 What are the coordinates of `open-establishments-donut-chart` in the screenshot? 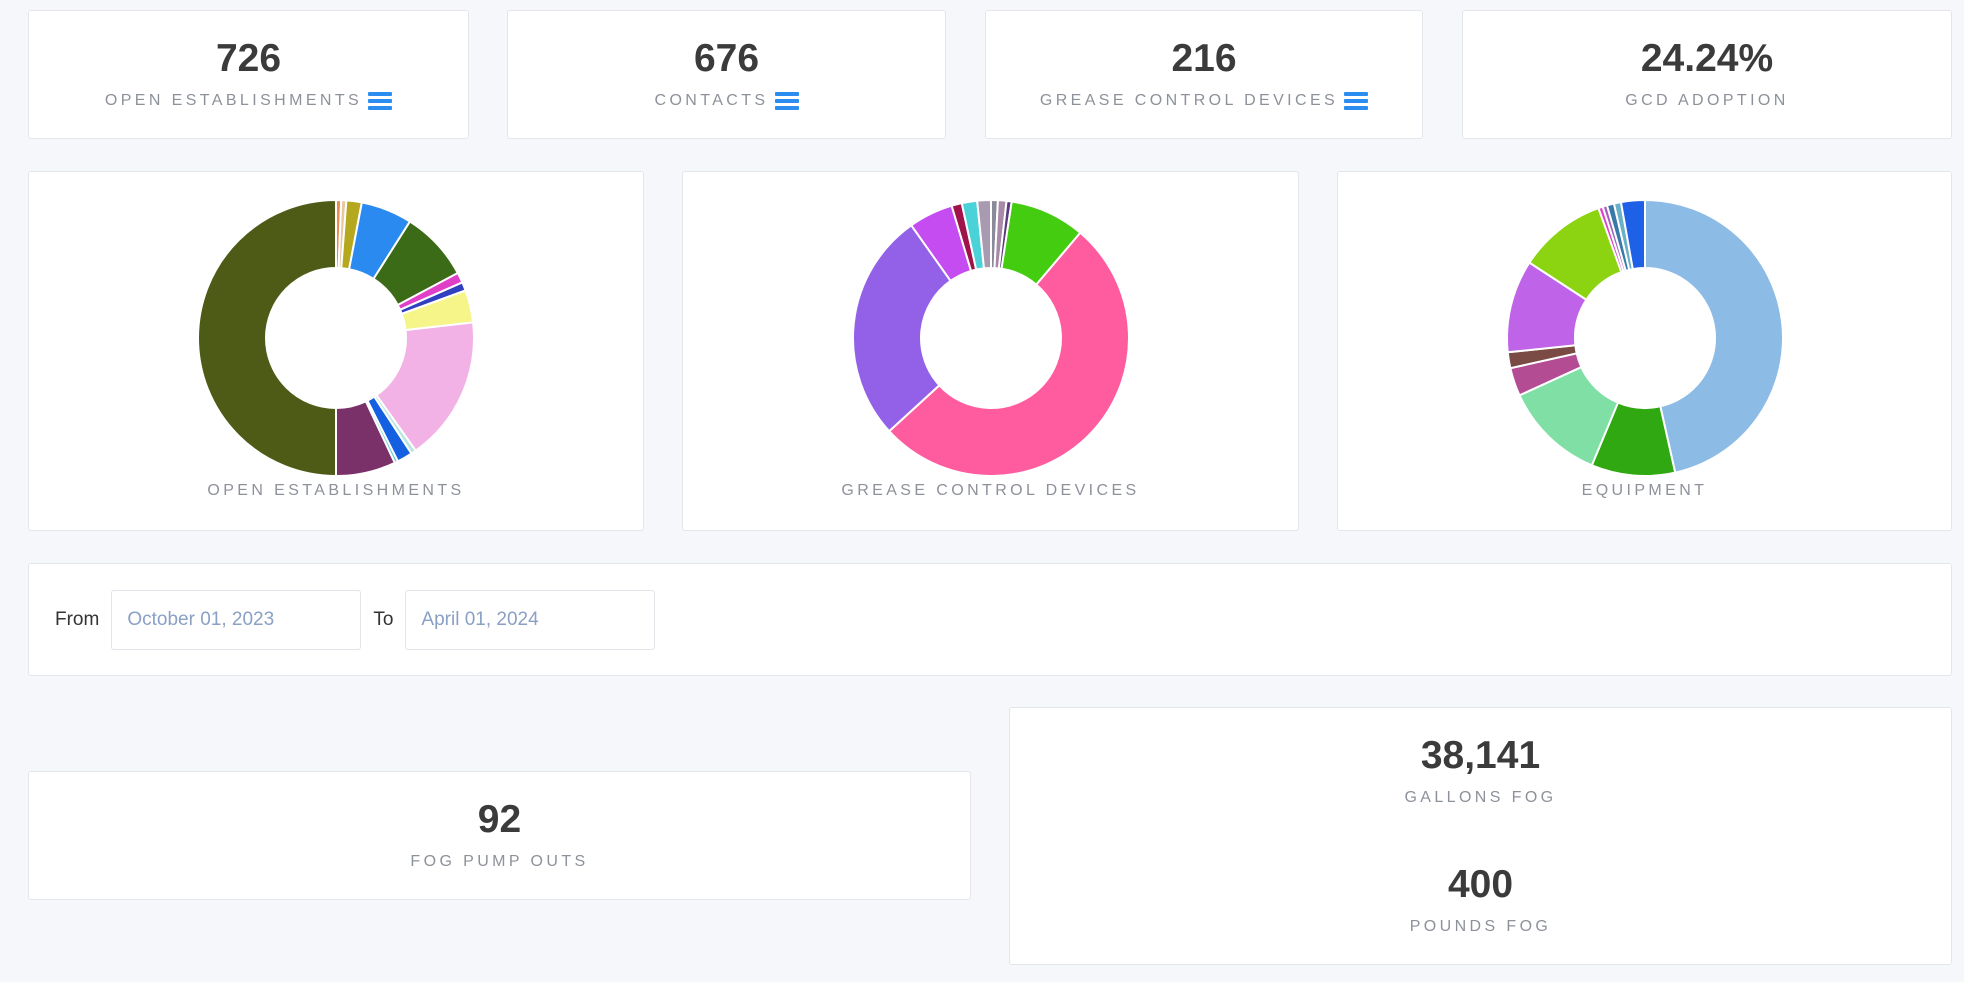 It's located at (336, 338).